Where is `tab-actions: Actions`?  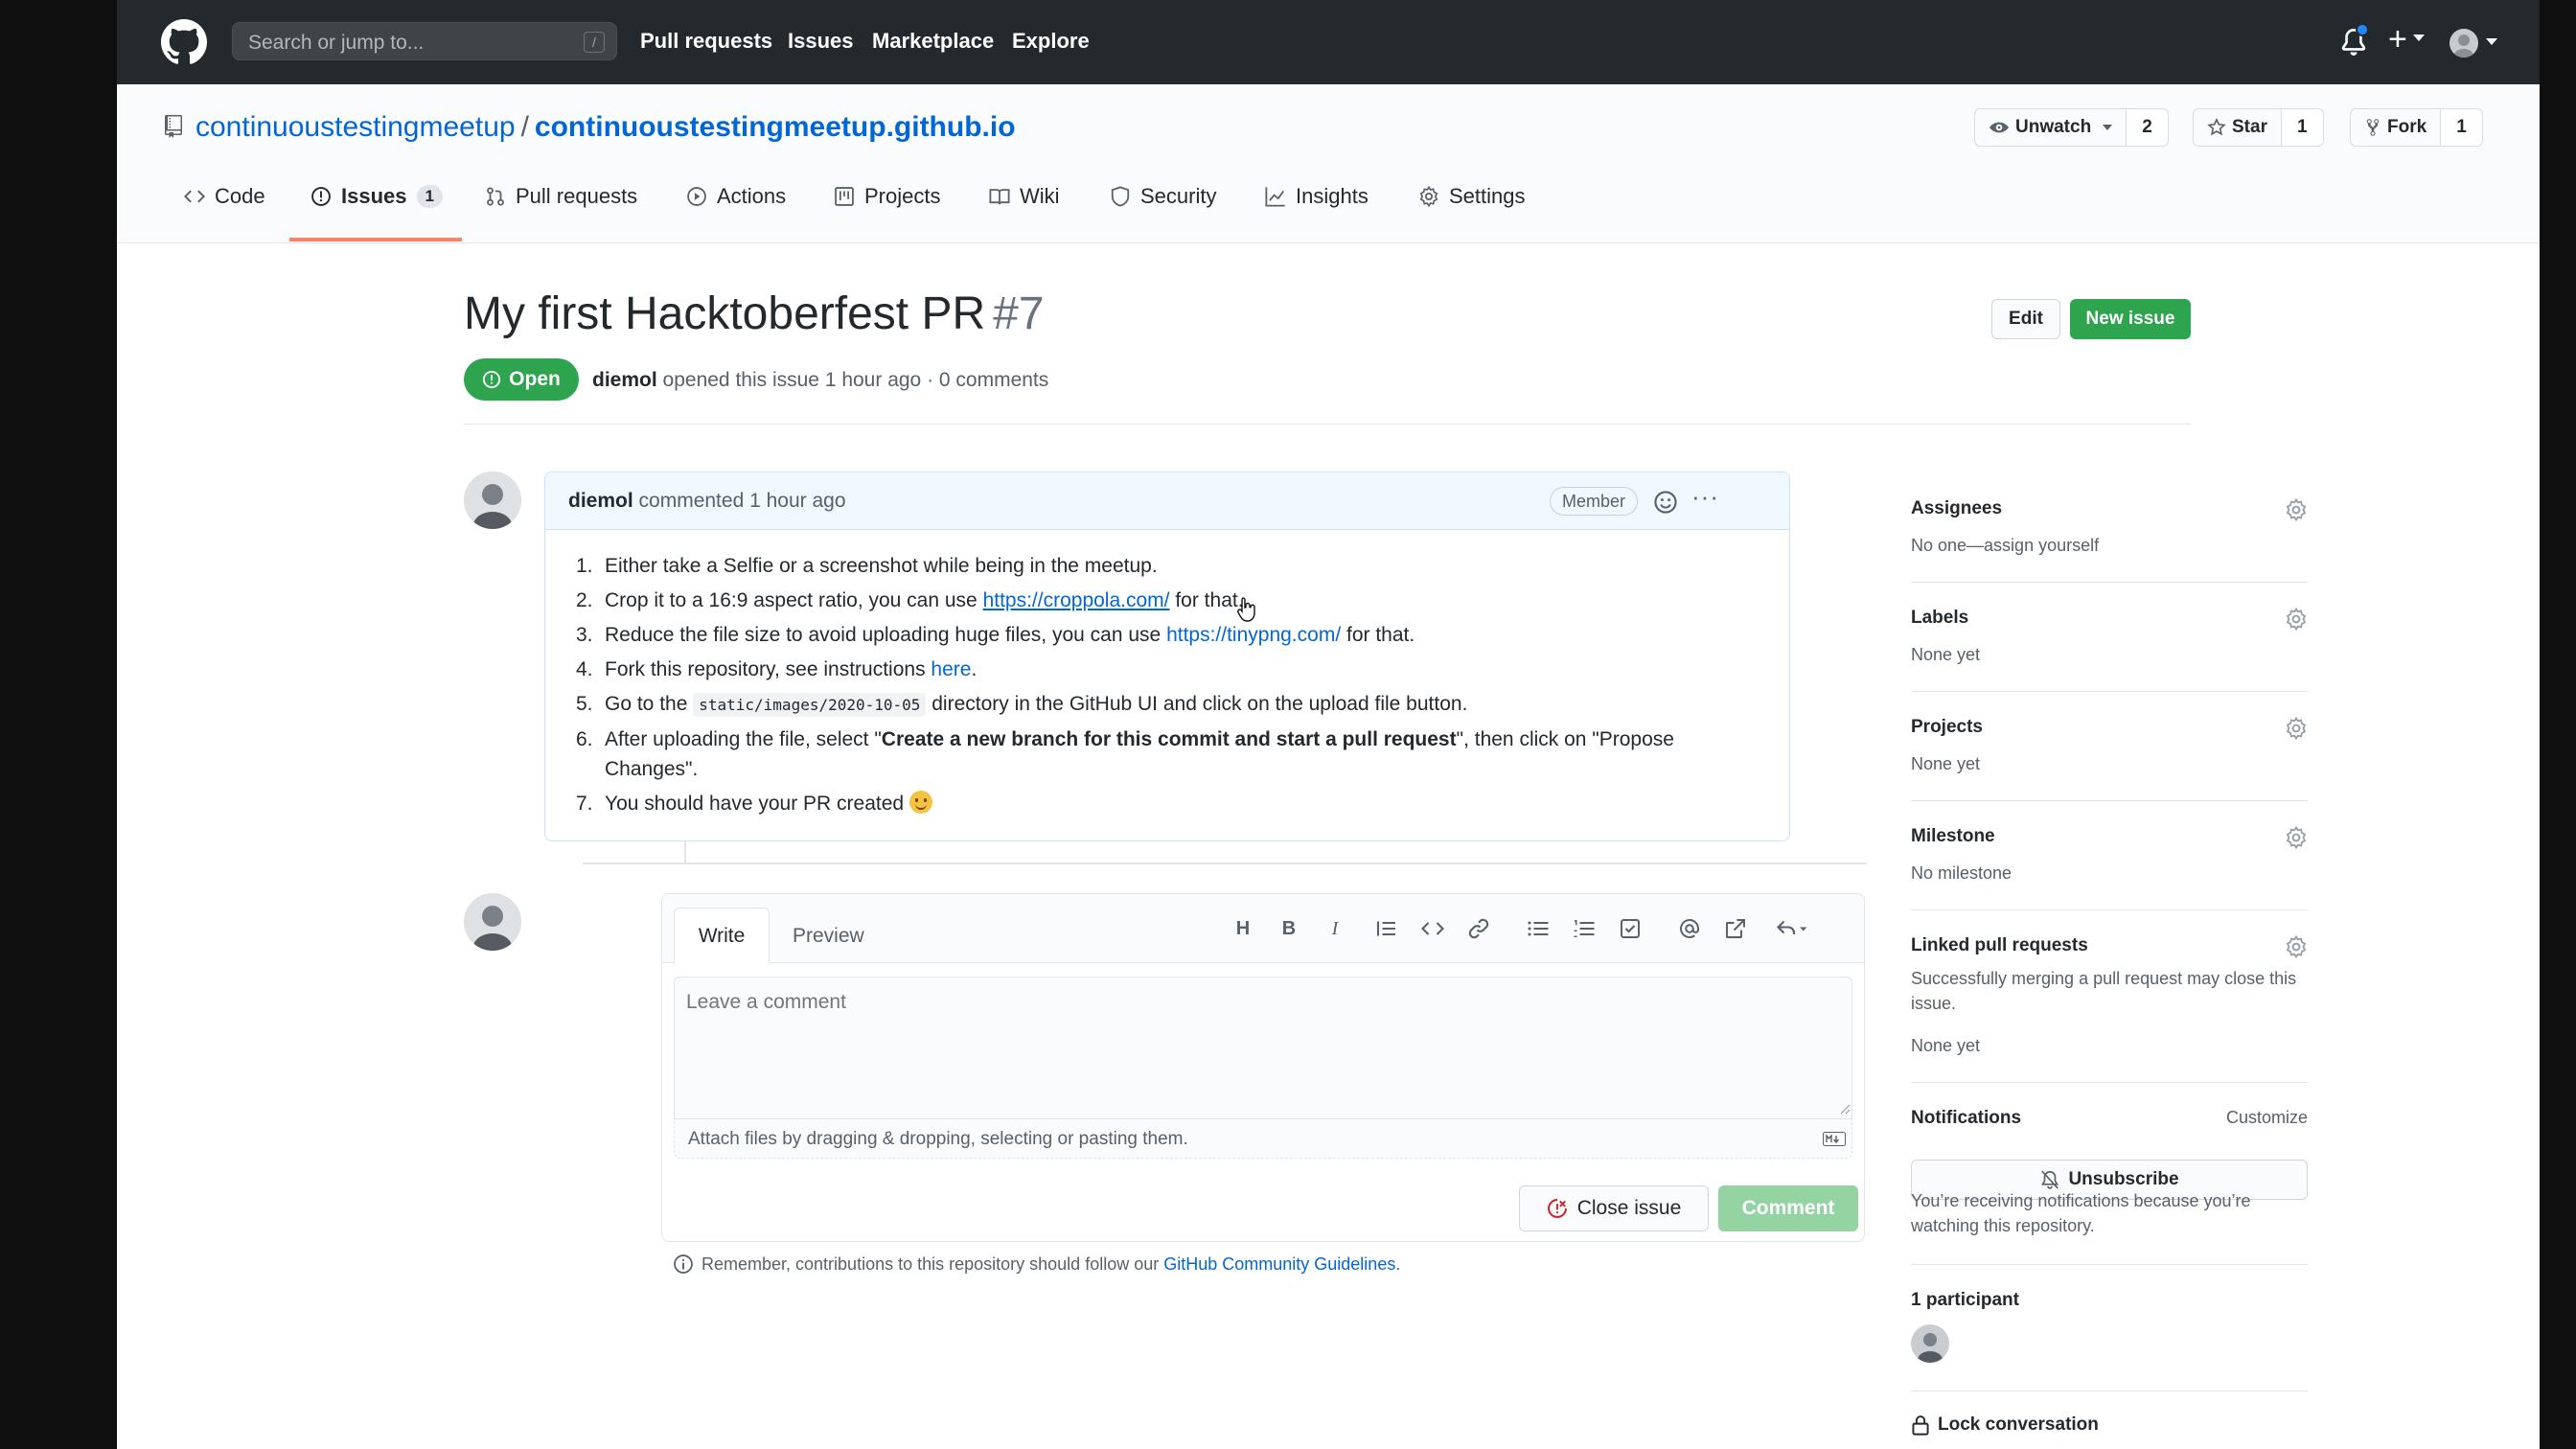 tab-actions: Actions is located at coordinates (736, 196).